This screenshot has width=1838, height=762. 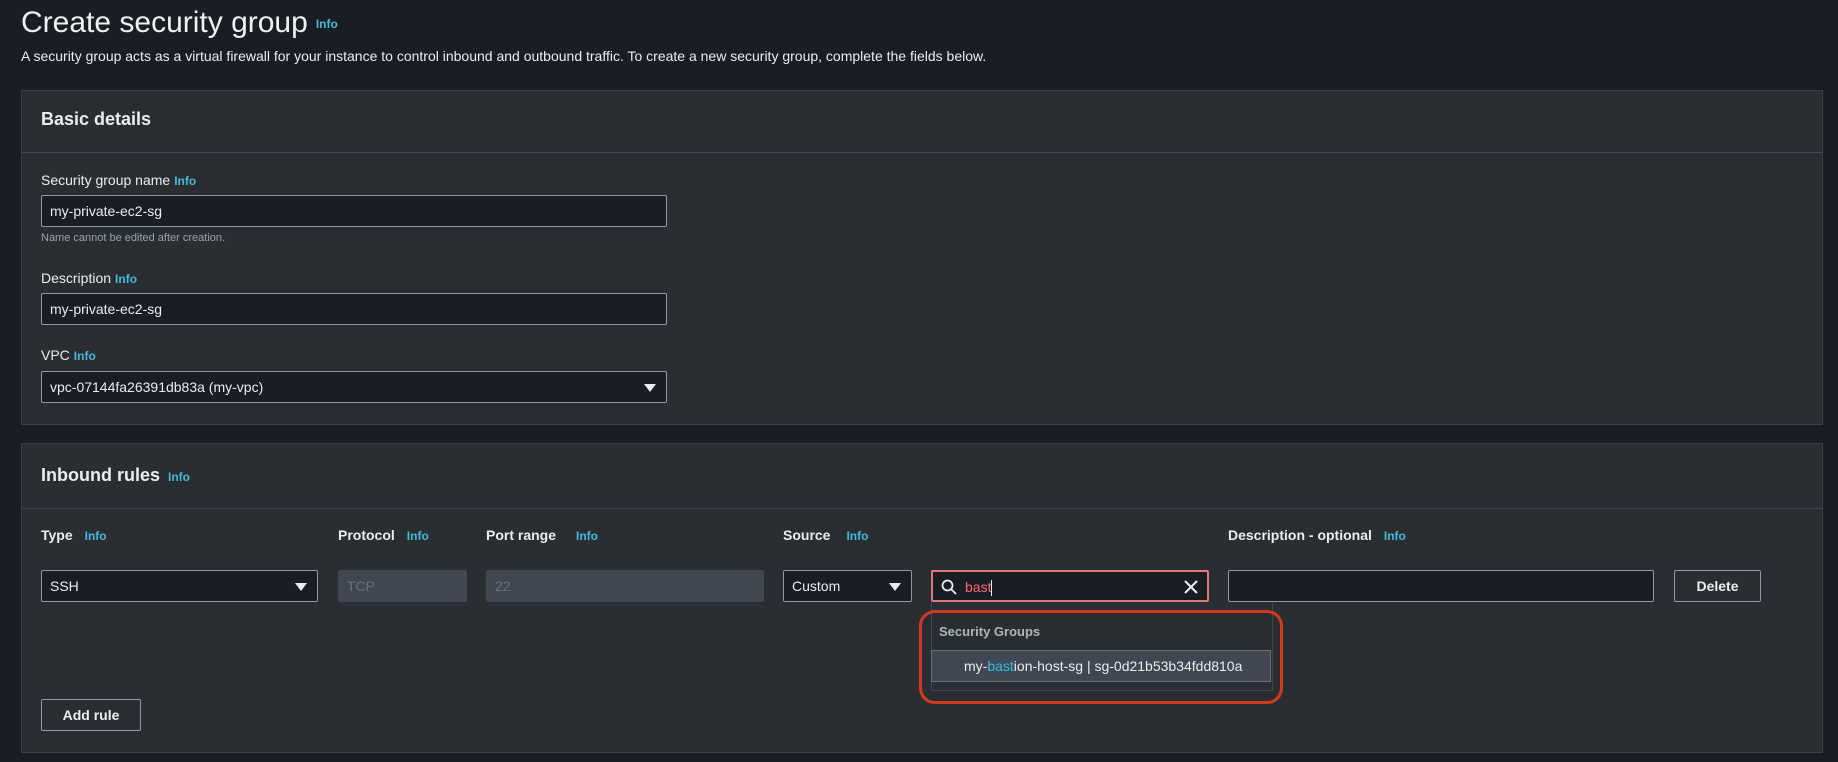 I want to click on text-cursor, so click(x=992, y=588).